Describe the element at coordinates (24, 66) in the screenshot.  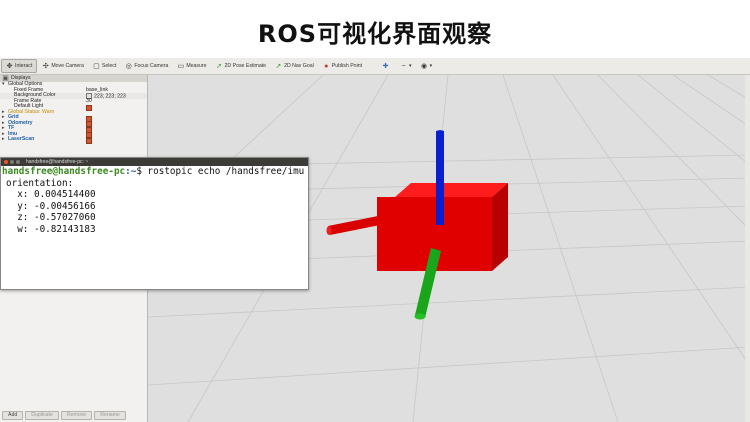
I see `tool-label: Interact` at that location.